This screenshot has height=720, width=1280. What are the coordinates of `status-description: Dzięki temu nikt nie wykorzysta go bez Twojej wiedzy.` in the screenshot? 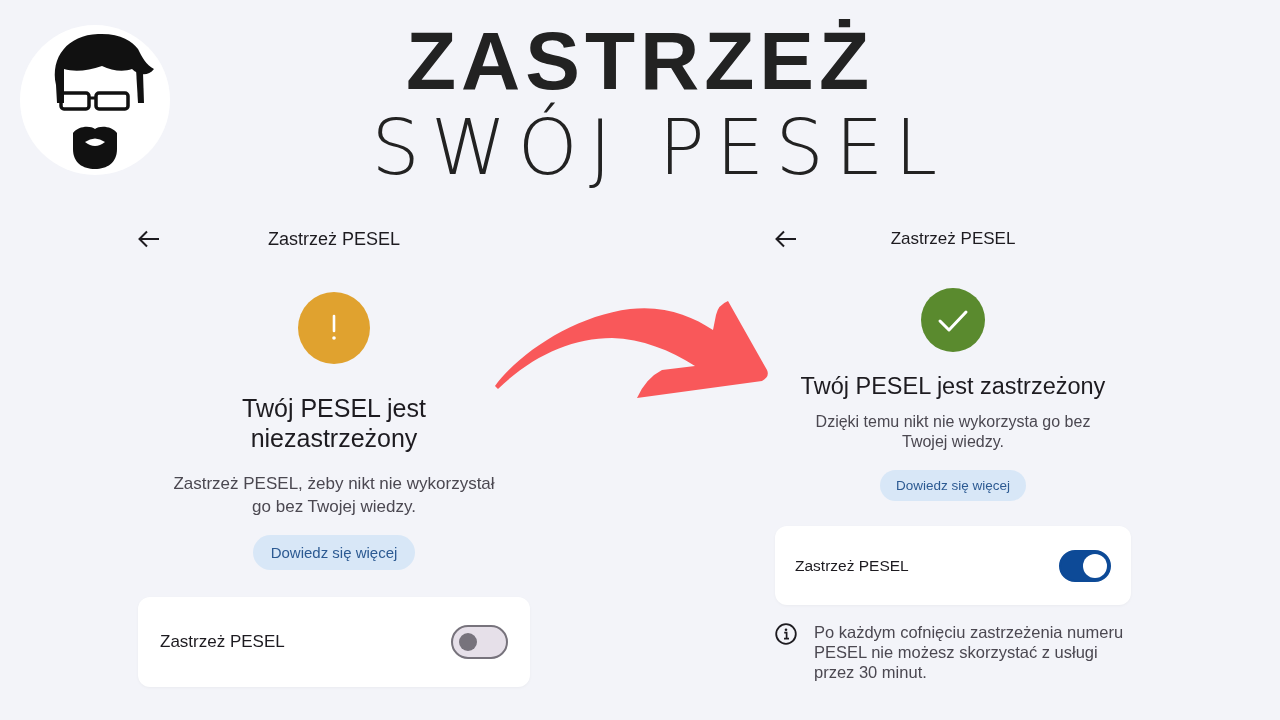 It's located at (953, 432).